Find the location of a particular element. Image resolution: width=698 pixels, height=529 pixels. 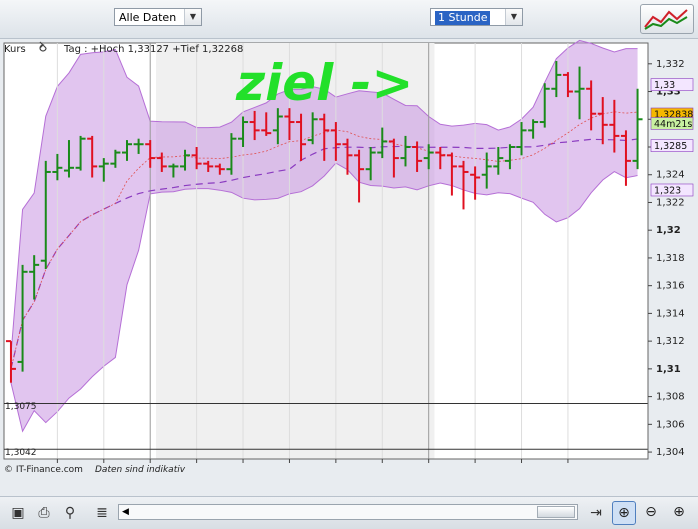

axis-value-label: 1,3285 is located at coordinates (670, 146).